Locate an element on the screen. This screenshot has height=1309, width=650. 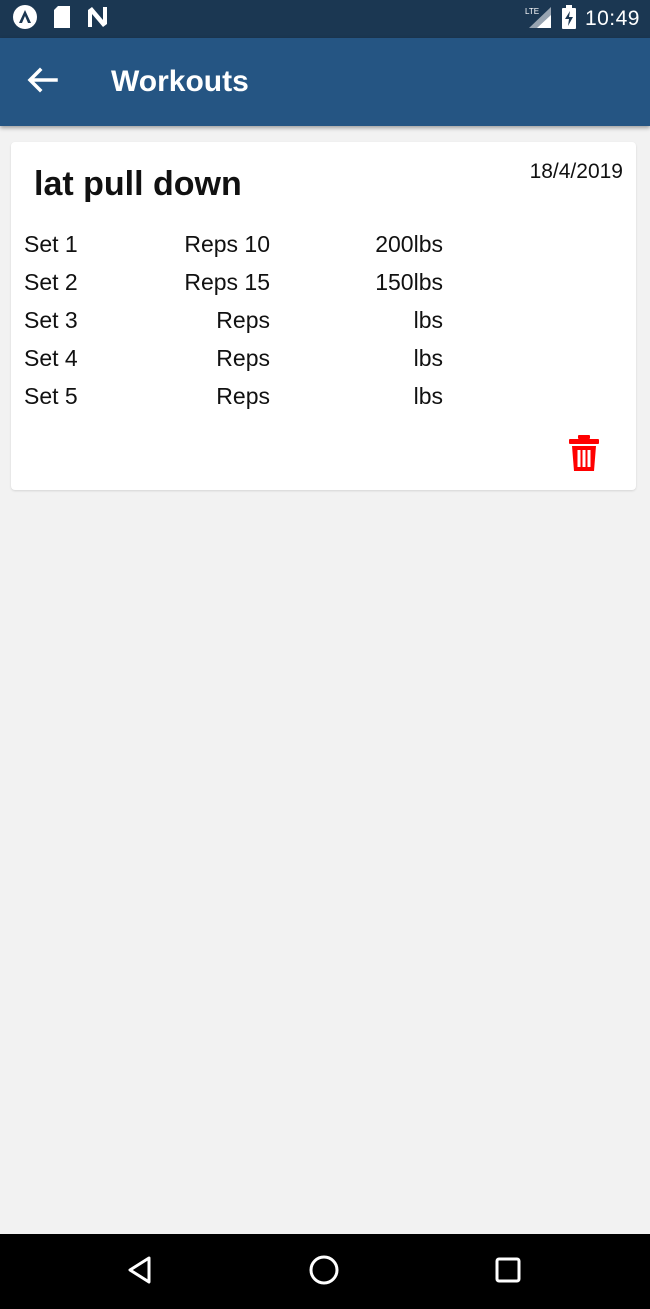
back-button is located at coordinates (42, 82).